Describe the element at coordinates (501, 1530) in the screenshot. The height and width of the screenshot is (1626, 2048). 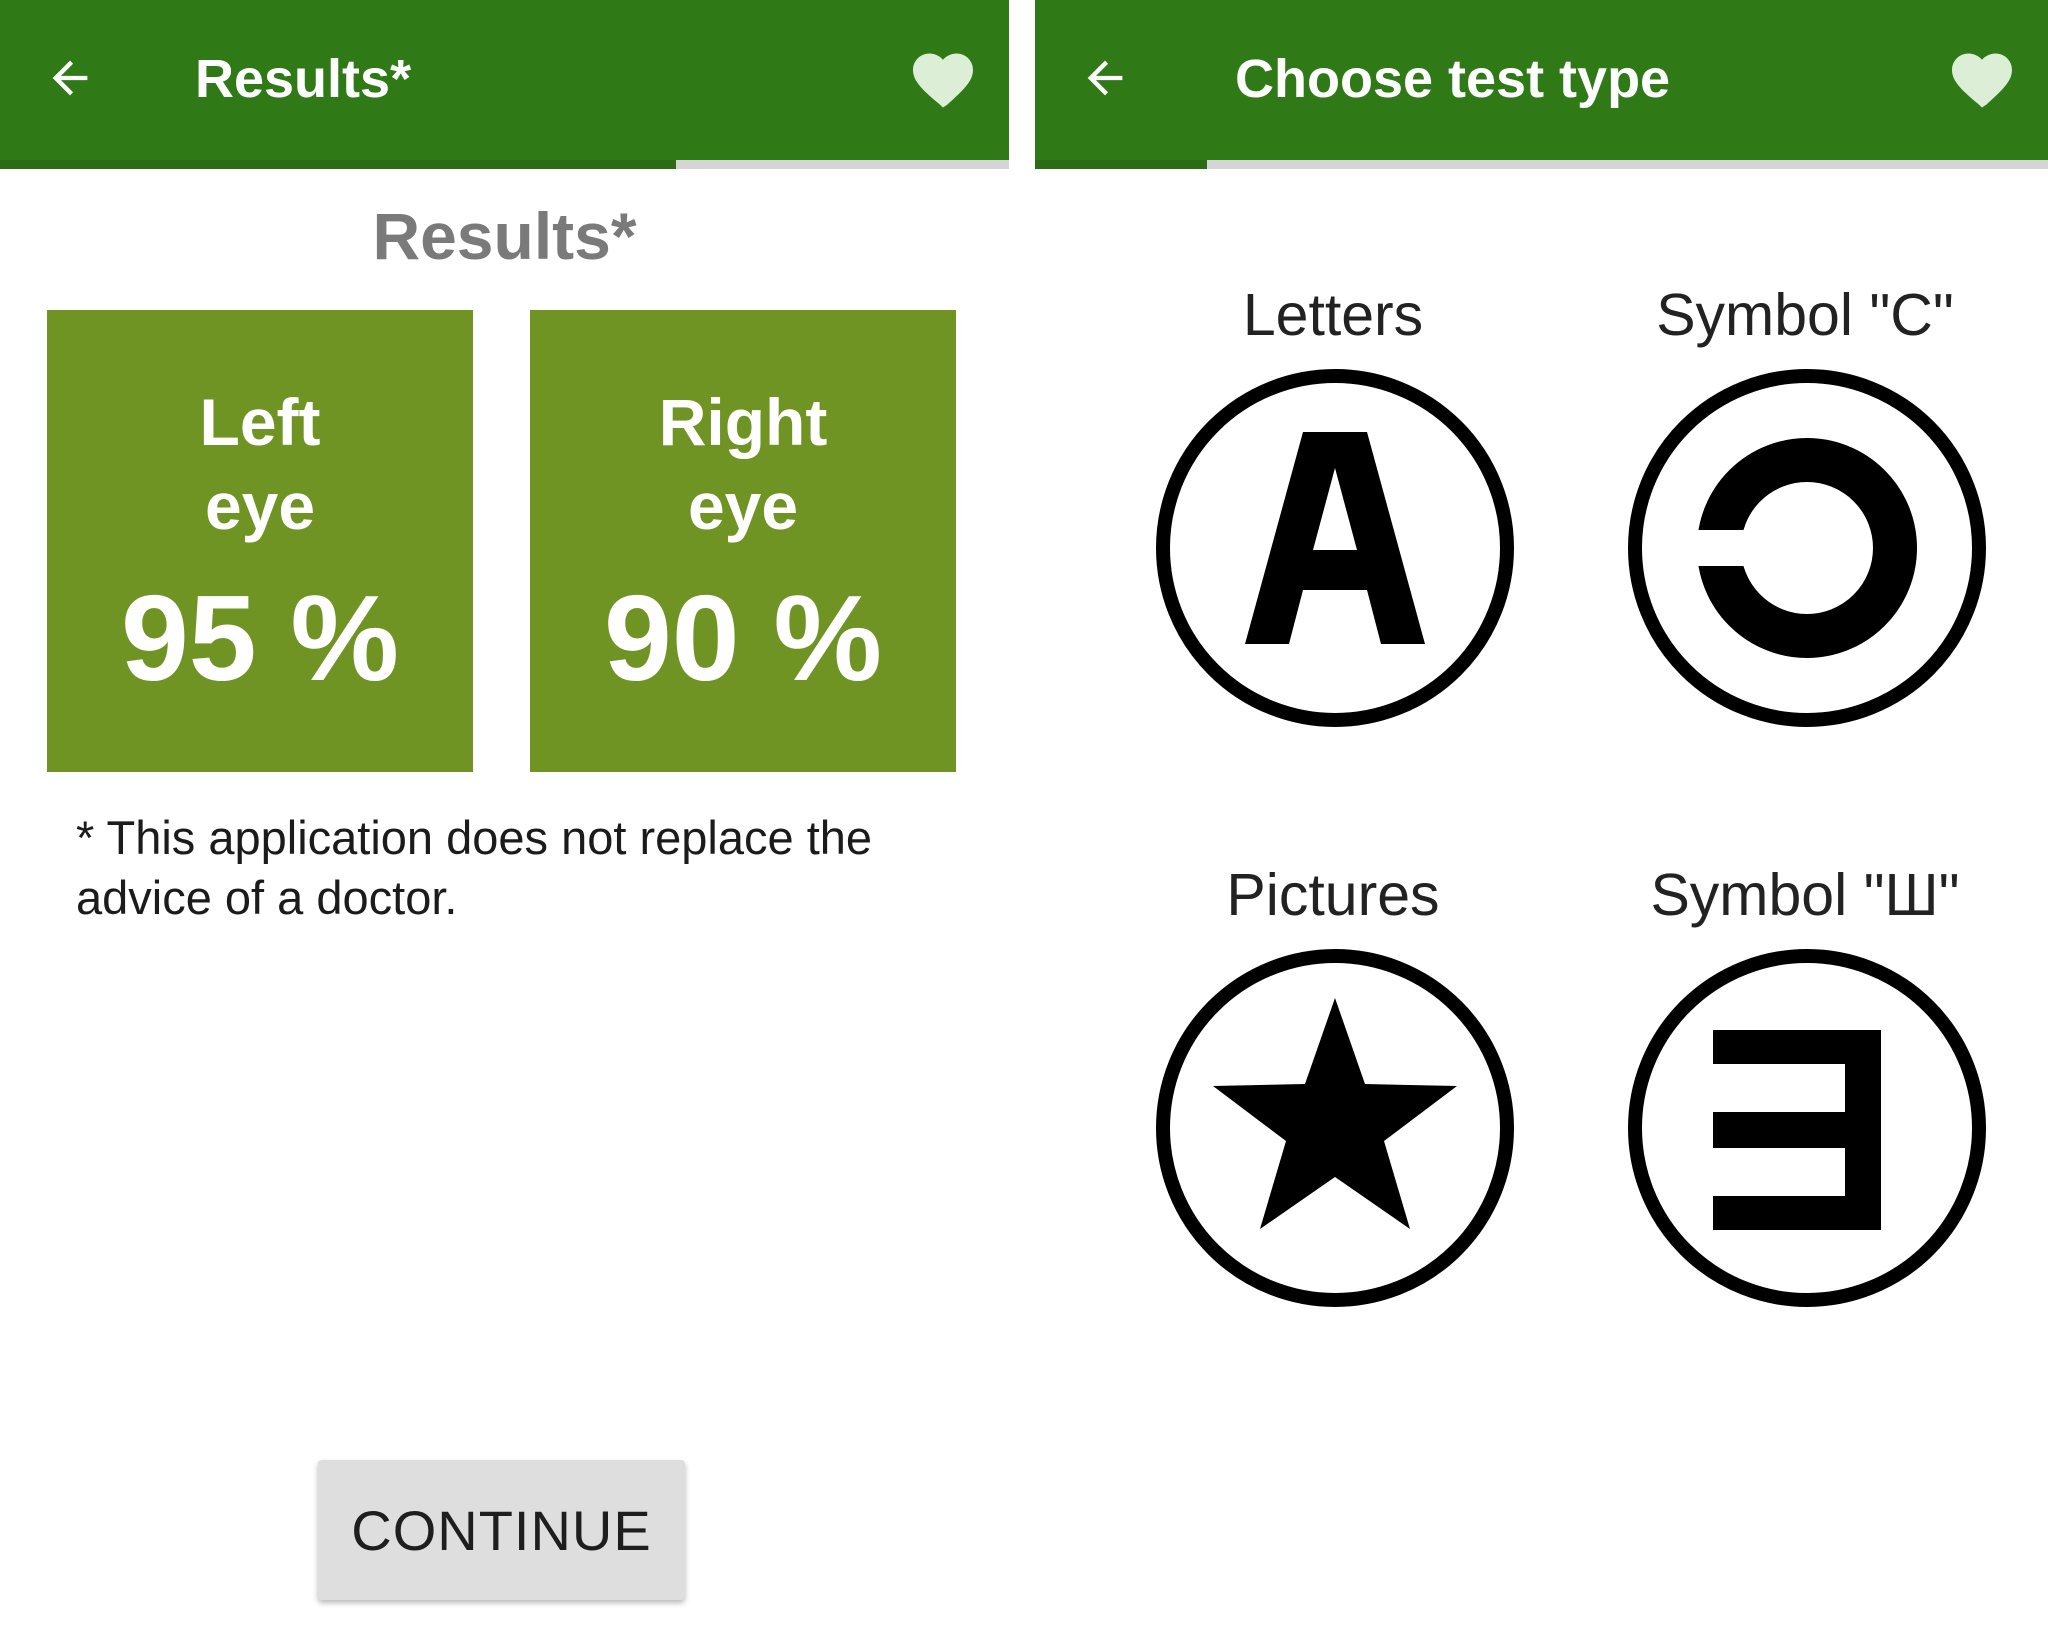
I see `continue-button: CONTINUE` at that location.